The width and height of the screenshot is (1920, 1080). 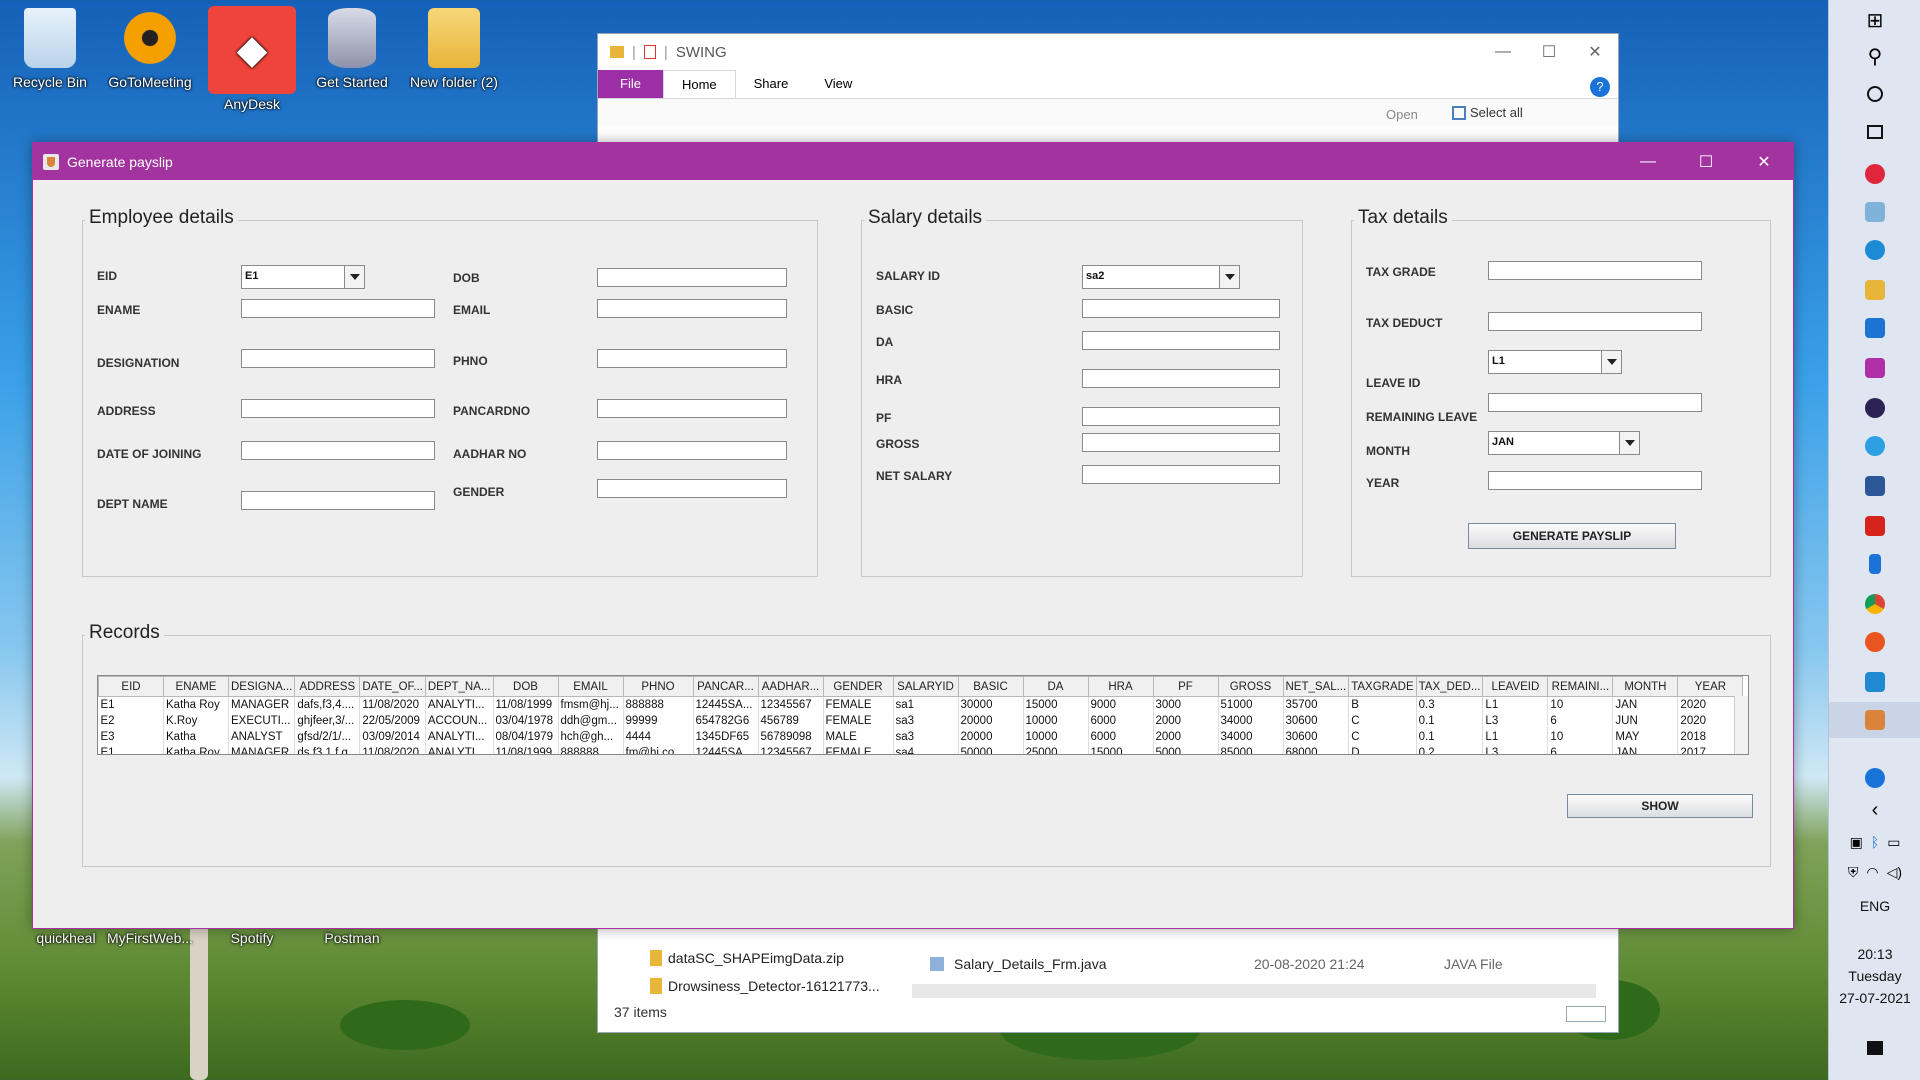 I want to click on pf-field, so click(x=1181, y=416).